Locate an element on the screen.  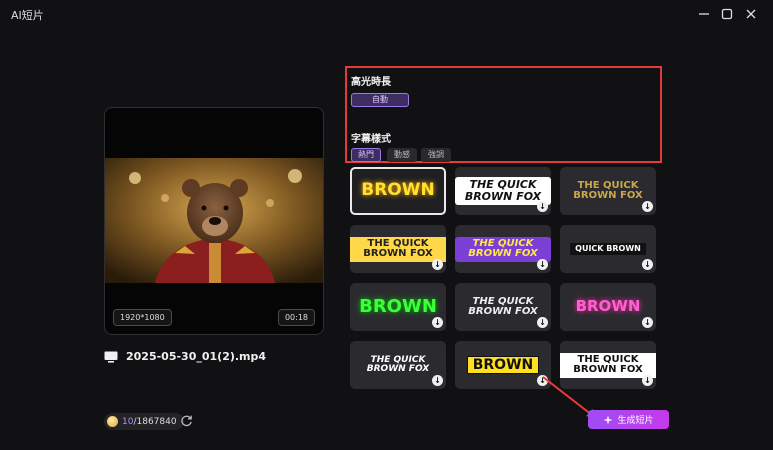
style-preview-text: QUICK BROWN is located at coordinates (608, 249).